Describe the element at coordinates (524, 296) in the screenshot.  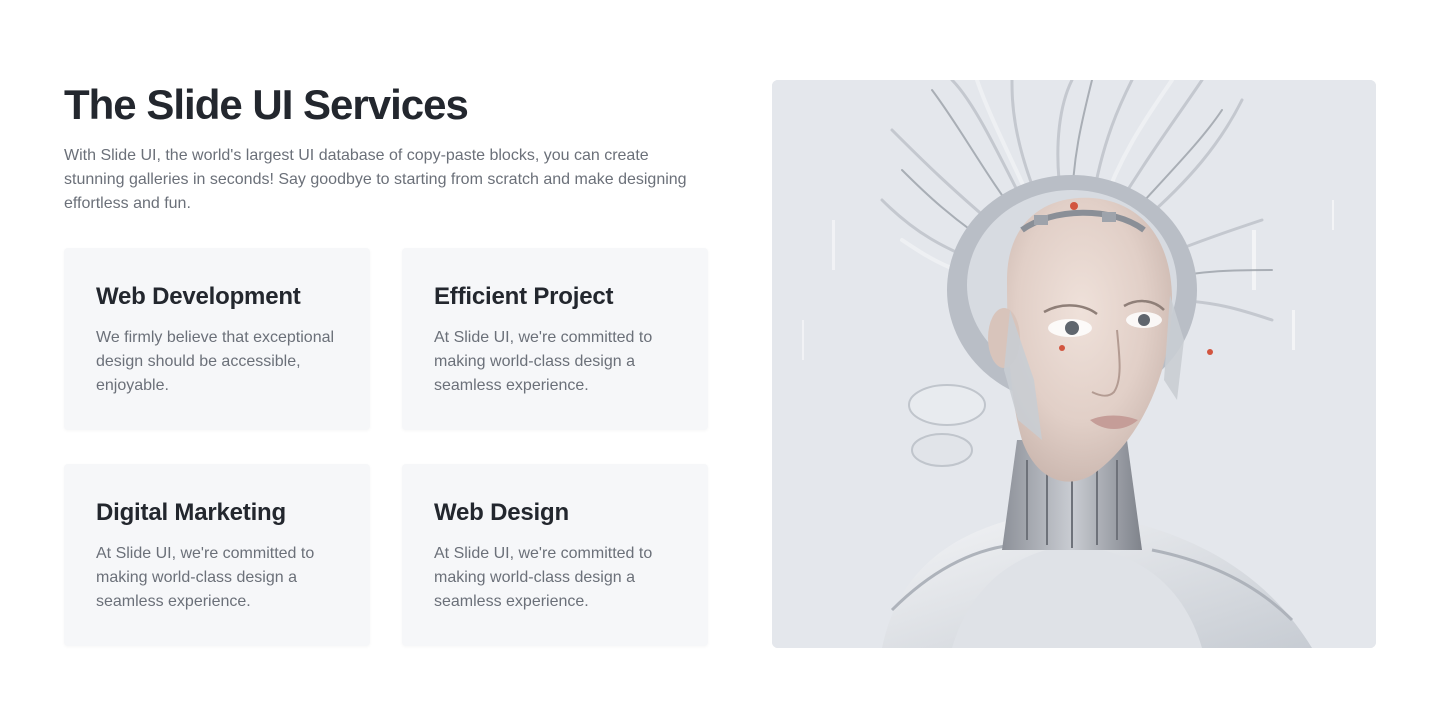
I see `card-title: Efficient Project` at that location.